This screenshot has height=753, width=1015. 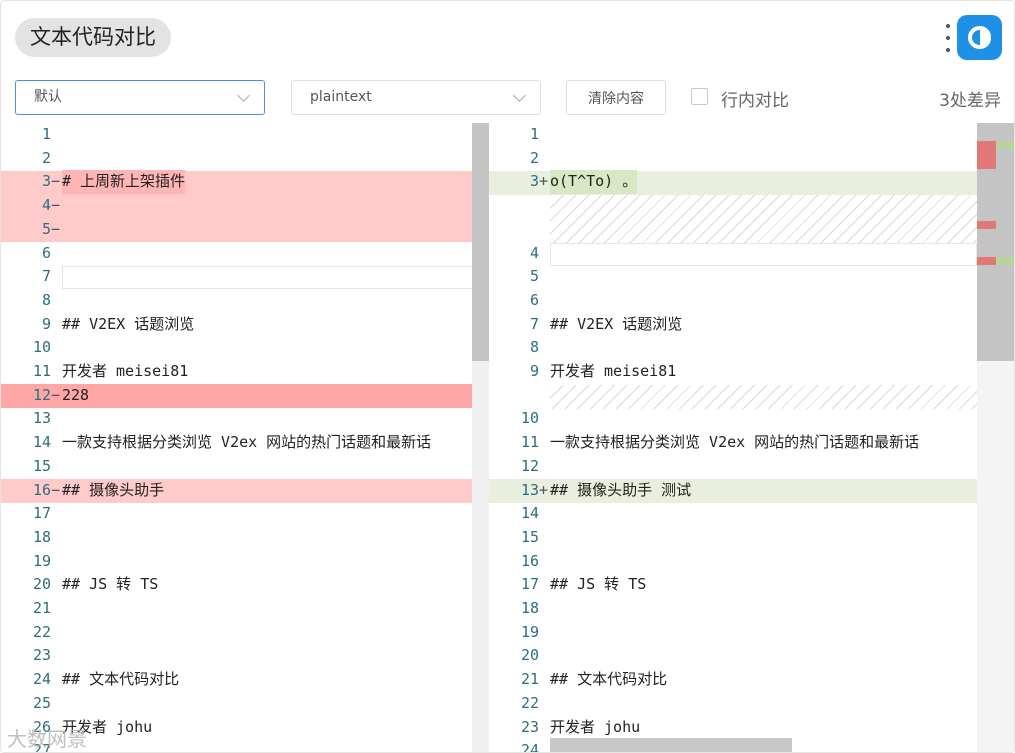 What do you see at coordinates (733, 182) in the screenshot?
I see `code-line: 3 + o(T^To) 。` at bounding box center [733, 182].